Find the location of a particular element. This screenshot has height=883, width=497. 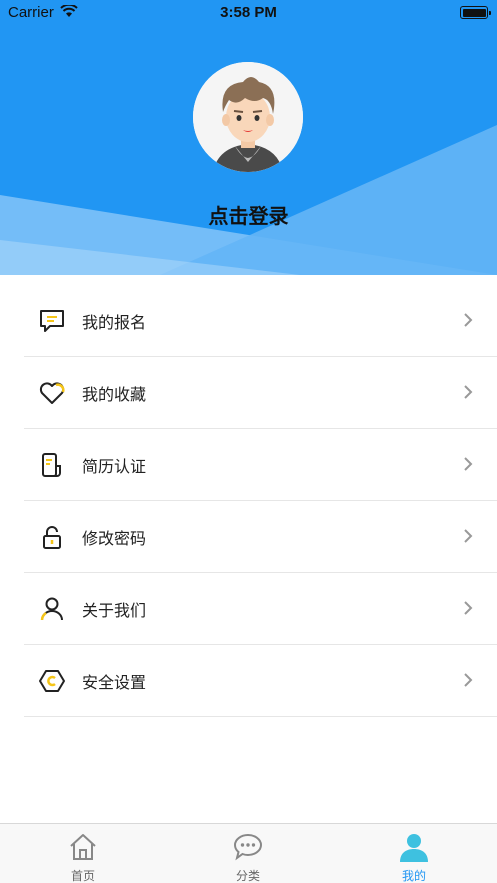

tab-bar: 首页 分类 我的 is located at coordinates (248, 853).